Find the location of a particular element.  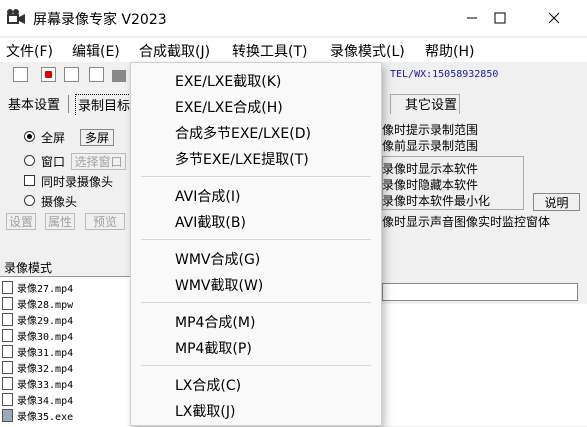

minimize-software-option: 录像时本软件最小化 is located at coordinates (436, 200).